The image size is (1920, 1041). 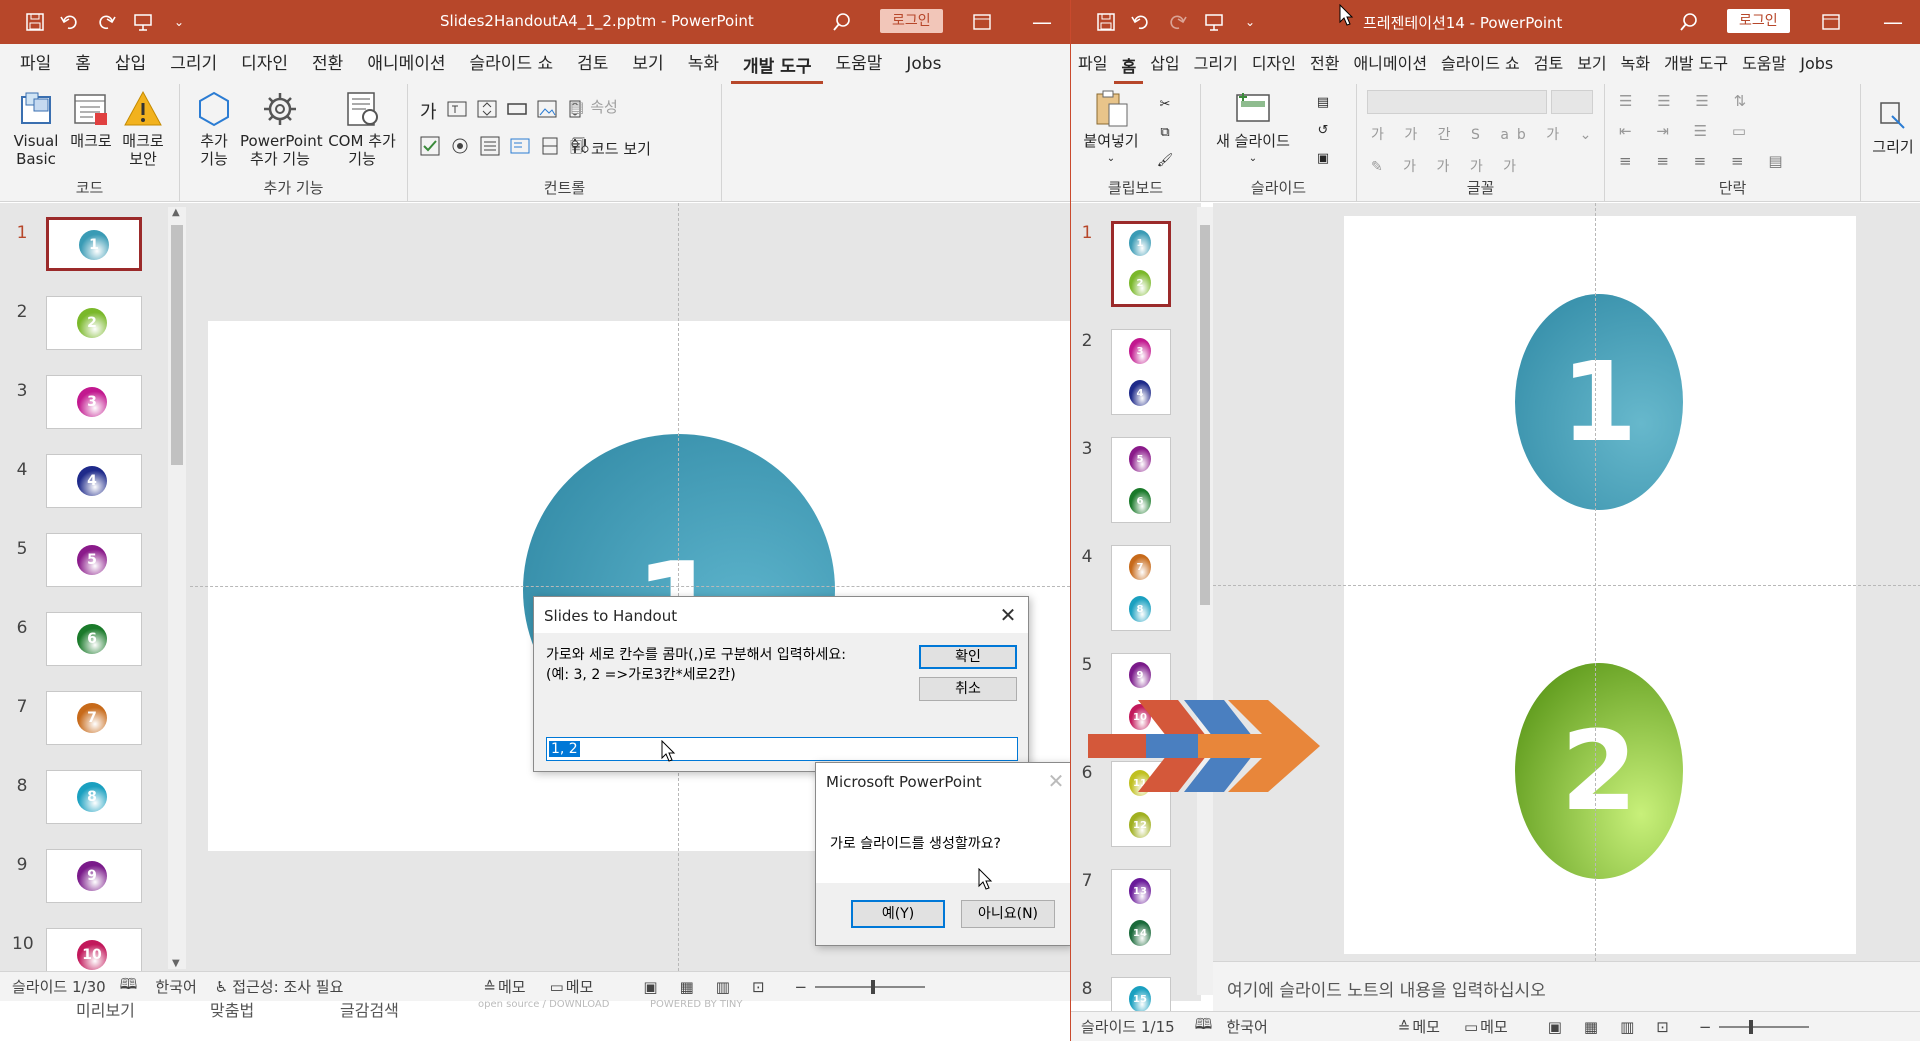 I want to click on view-code-button: 🗐 코드 보기, so click(x=610, y=148).